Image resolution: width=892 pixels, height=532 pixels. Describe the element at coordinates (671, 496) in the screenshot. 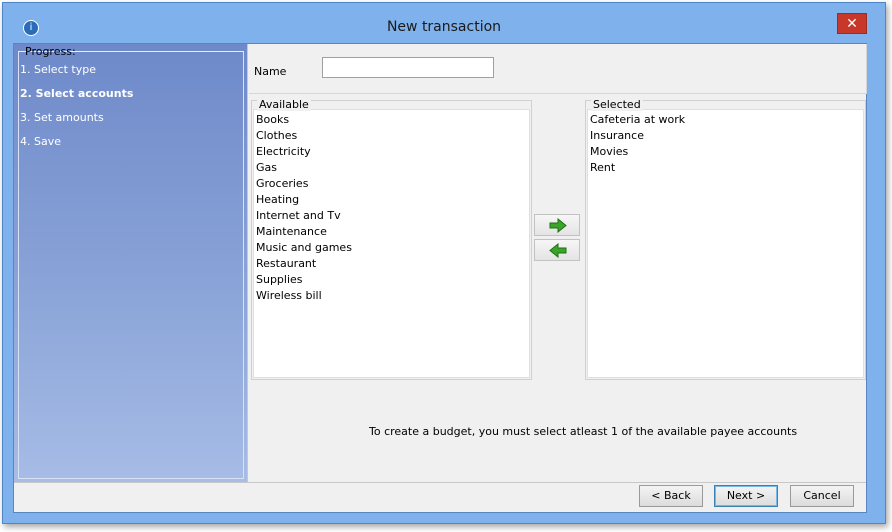

I see `back-button: < Back` at that location.